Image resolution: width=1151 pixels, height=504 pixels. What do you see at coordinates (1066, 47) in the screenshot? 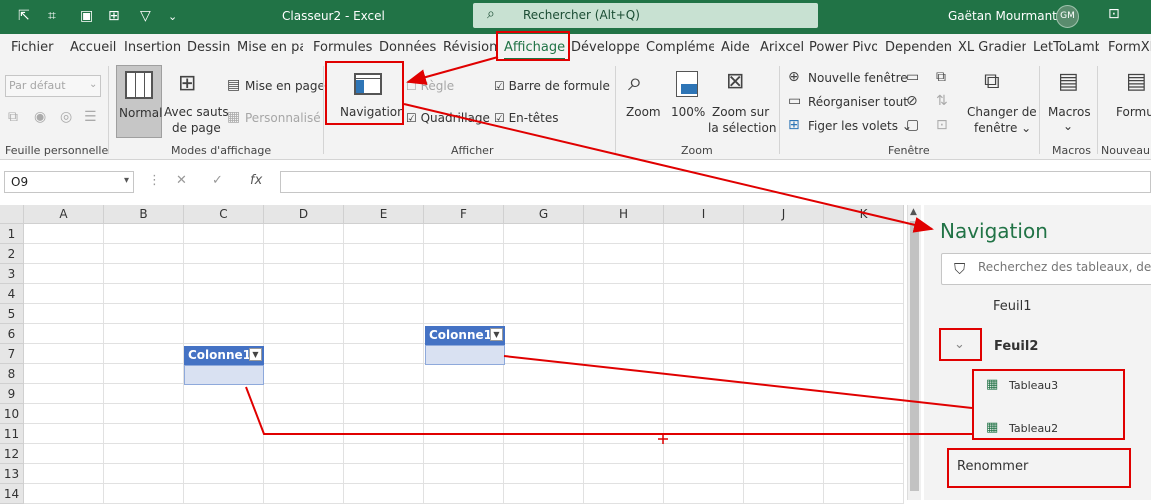
I see `tab-lettolambda: LetToLambd` at bounding box center [1066, 47].